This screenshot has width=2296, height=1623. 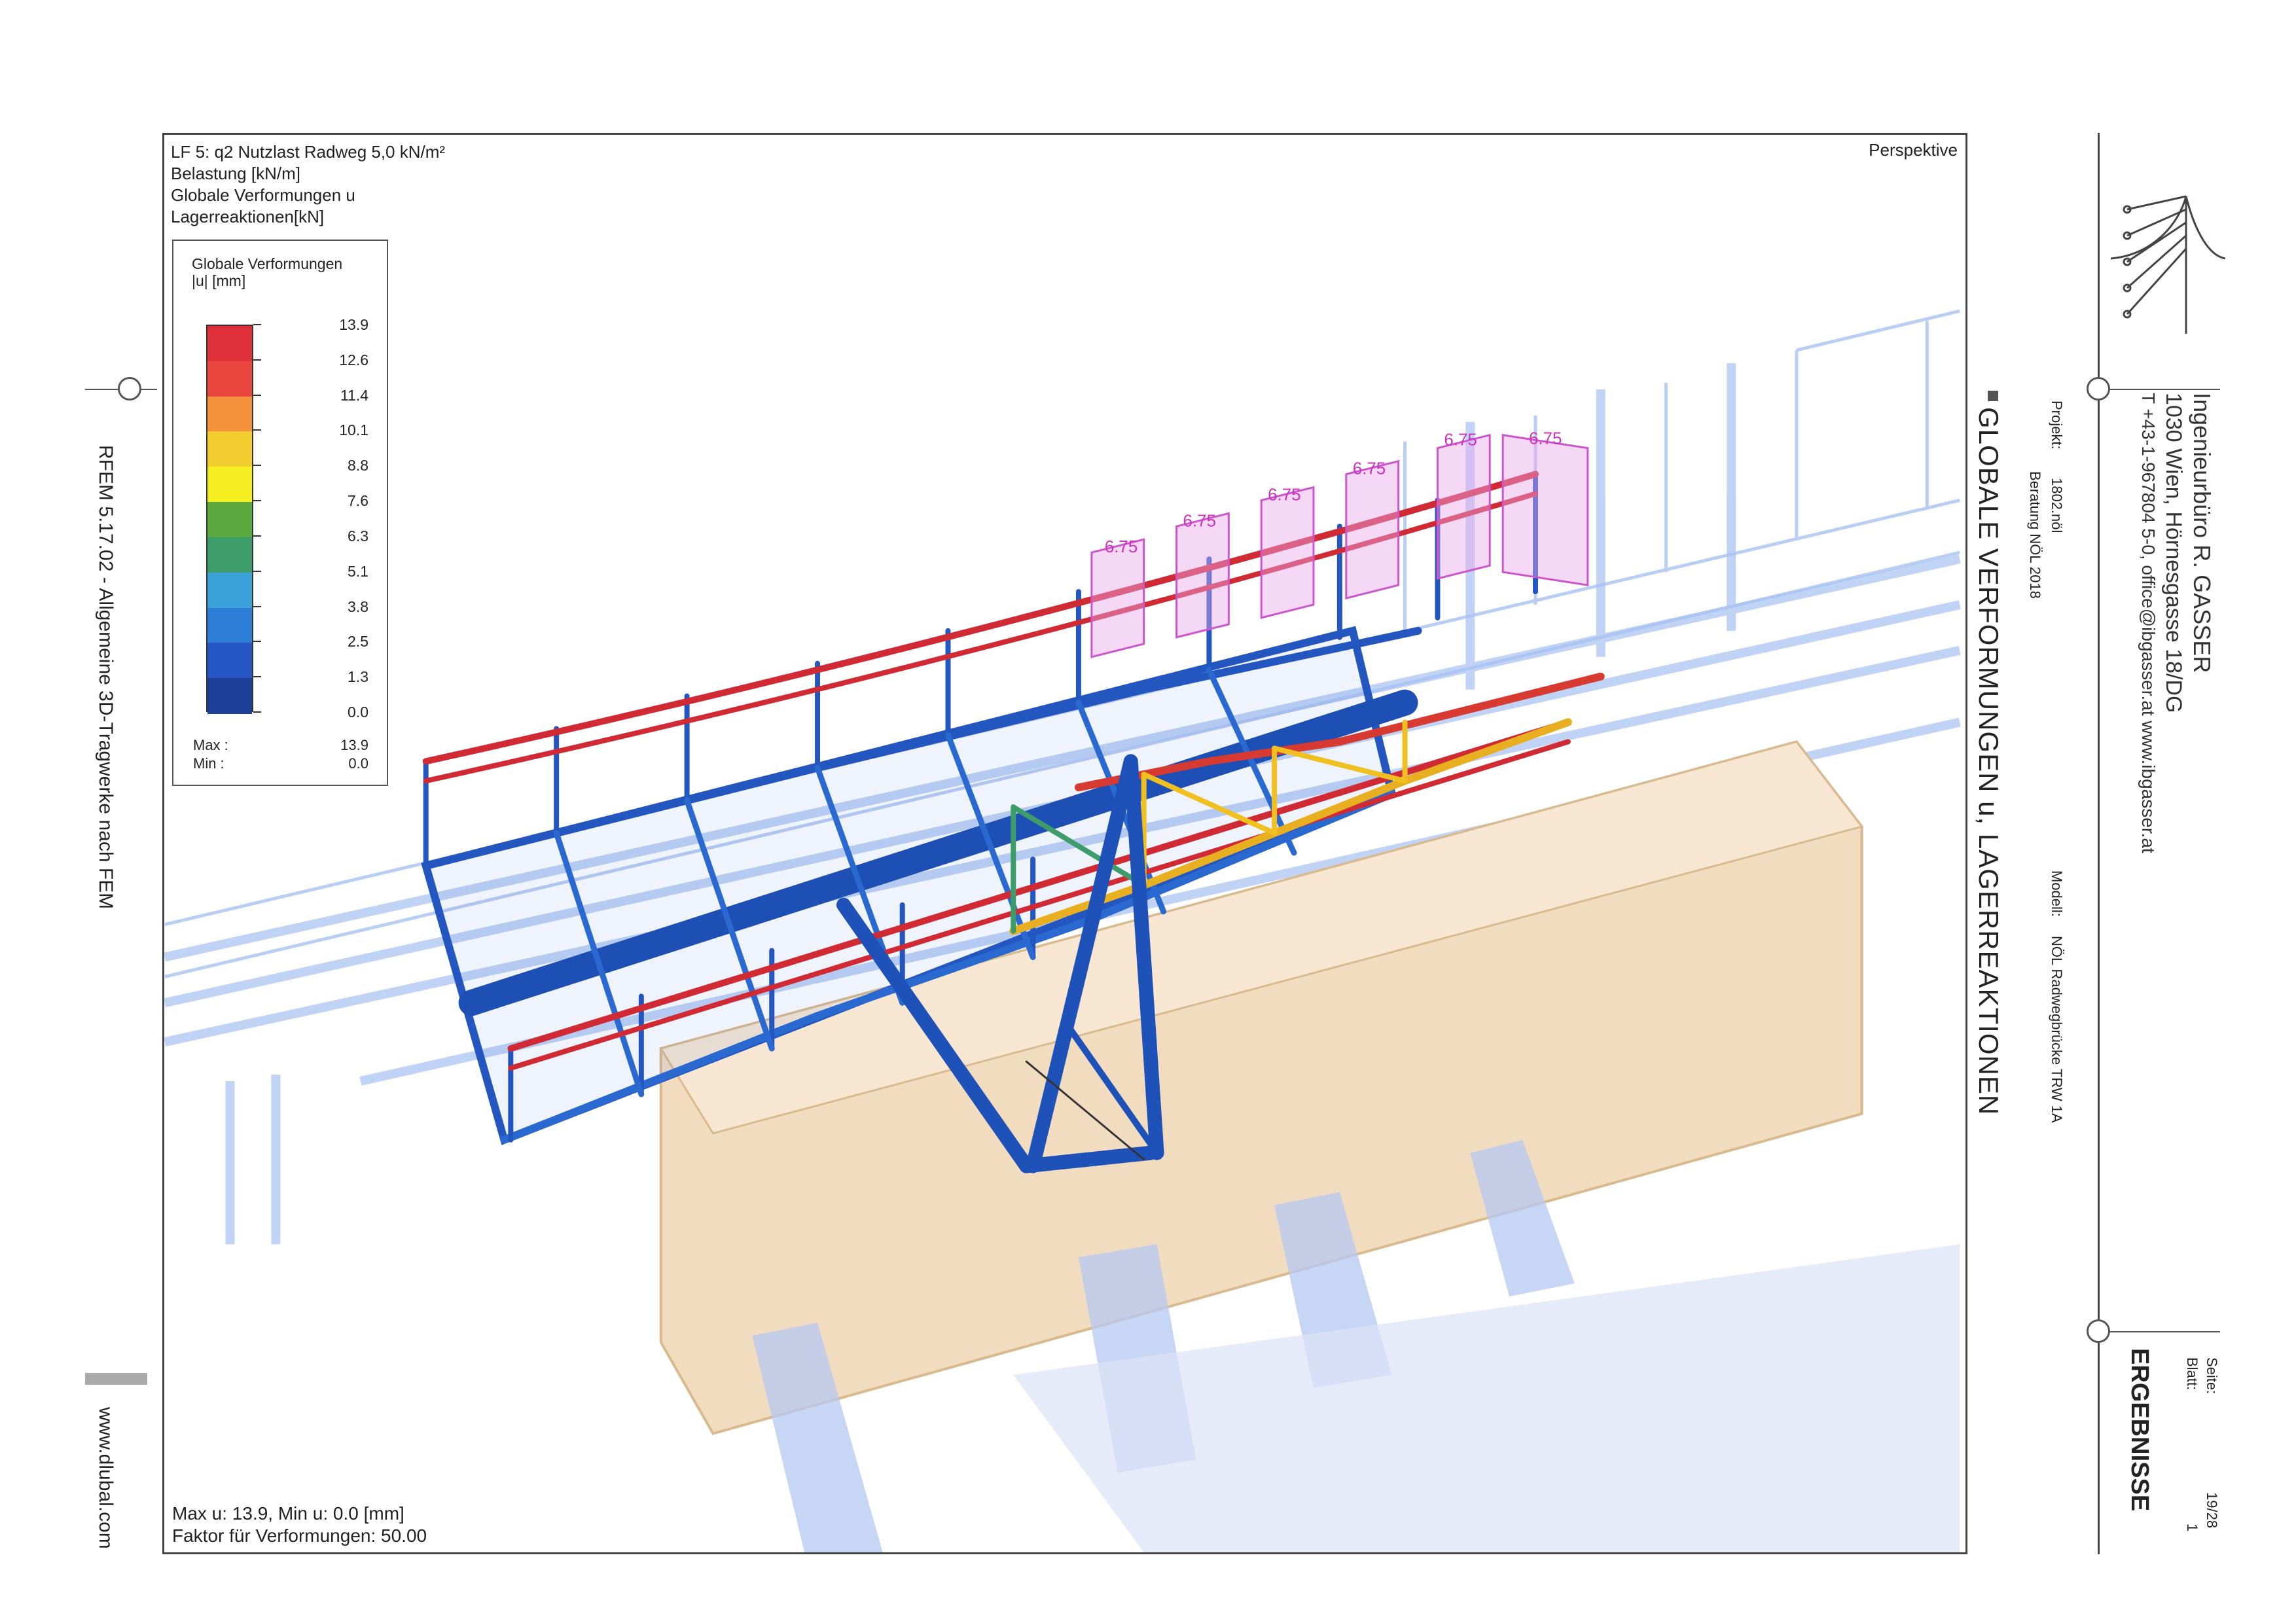 What do you see at coordinates (358, 677) in the screenshot?
I see `legend-level-value: 1.3` at bounding box center [358, 677].